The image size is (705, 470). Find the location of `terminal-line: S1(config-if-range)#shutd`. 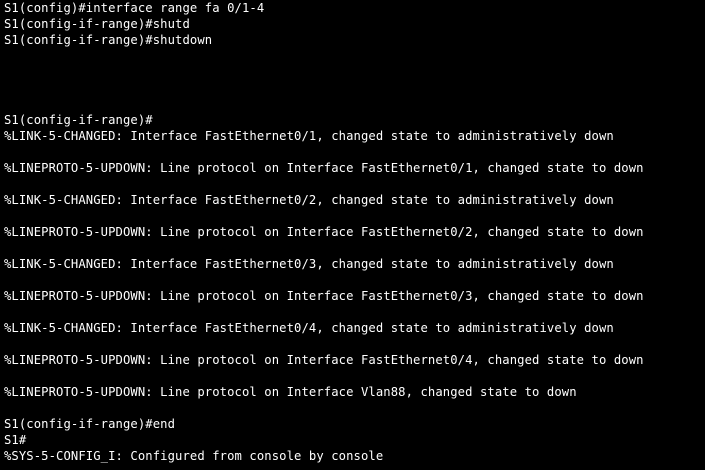

terminal-line: S1(config-if-range)#shutd is located at coordinates (97, 24).